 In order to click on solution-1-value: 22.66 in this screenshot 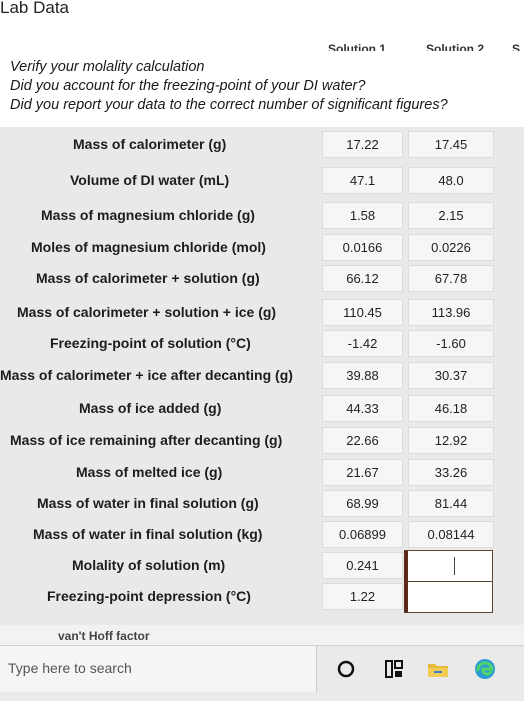, I will do `click(362, 440)`.